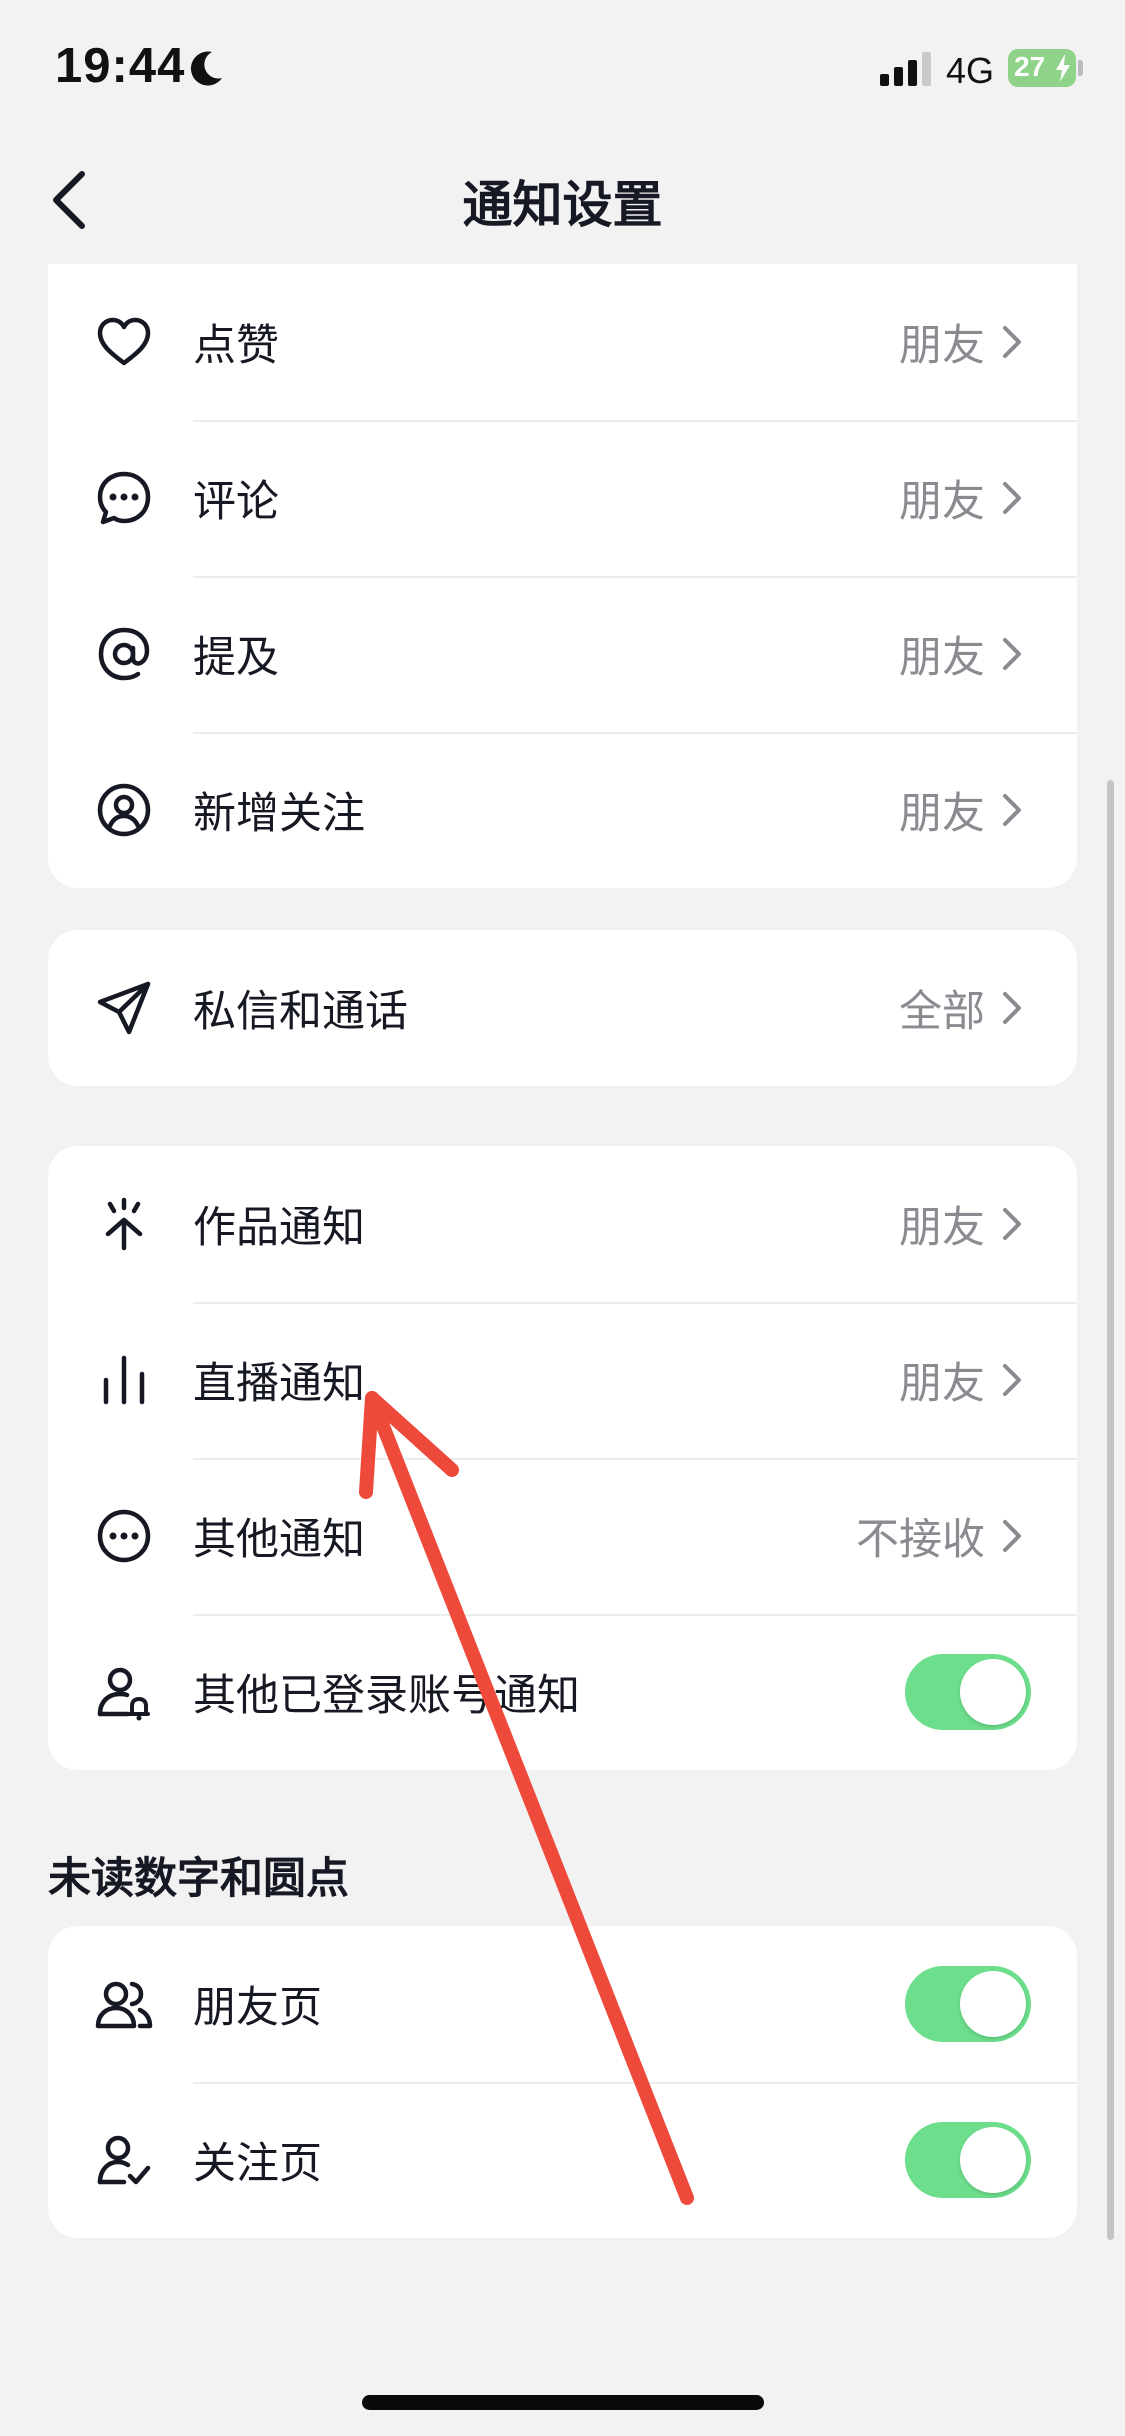 The height and width of the screenshot is (2436, 1125). Describe the element at coordinates (562, 2160) in the screenshot. I see `setting-row-following-page: 关注页` at that location.